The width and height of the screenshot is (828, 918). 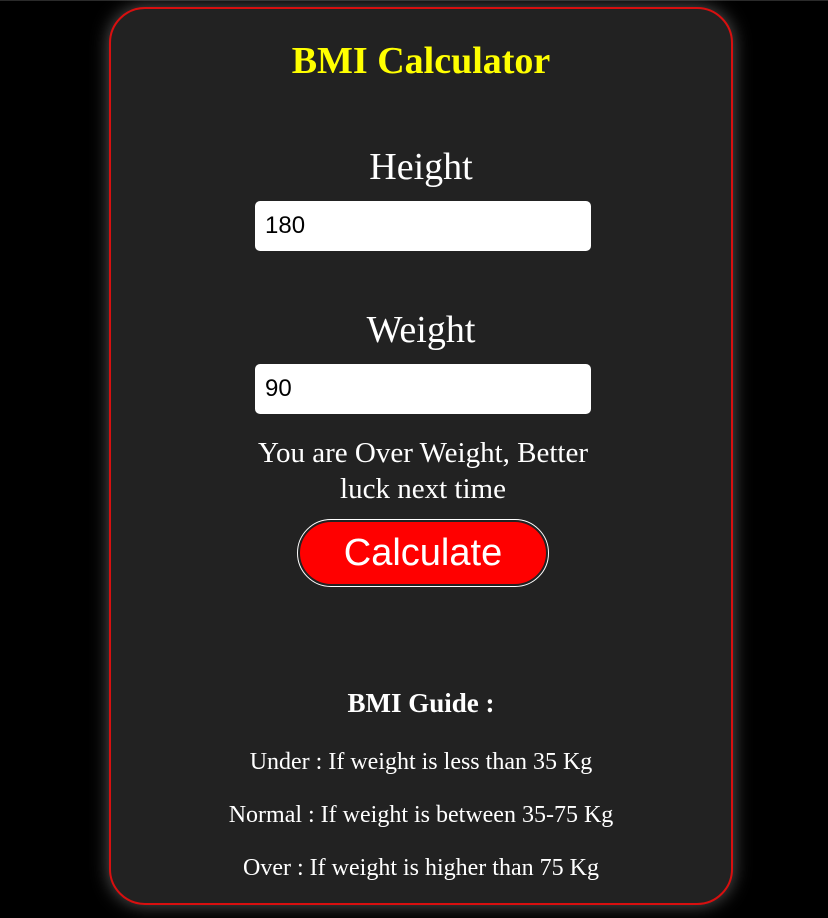 What do you see at coordinates (421, 61) in the screenshot?
I see `page-title: BMI Calculator` at bounding box center [421, 61].